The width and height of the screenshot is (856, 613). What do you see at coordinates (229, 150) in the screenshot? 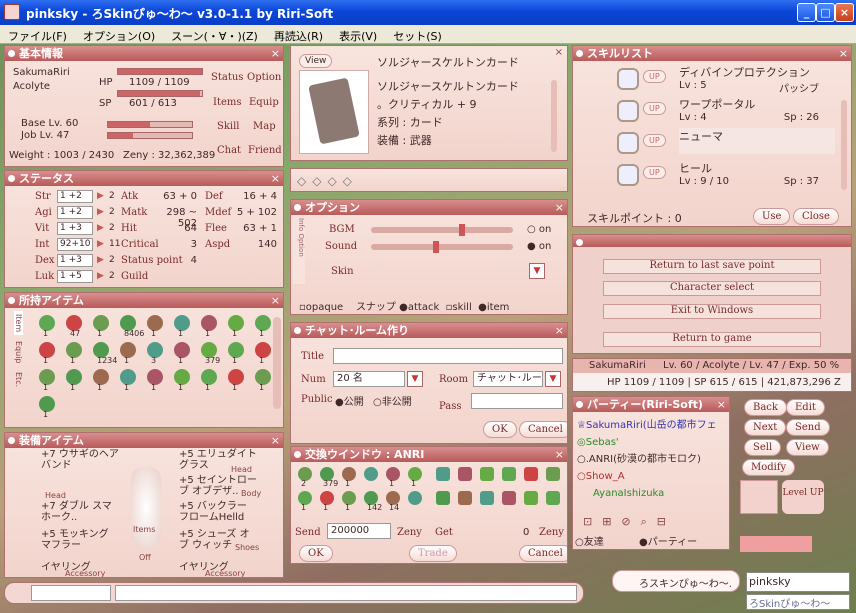
I see `chat-button: Chat` at bounding box center [229, 150].